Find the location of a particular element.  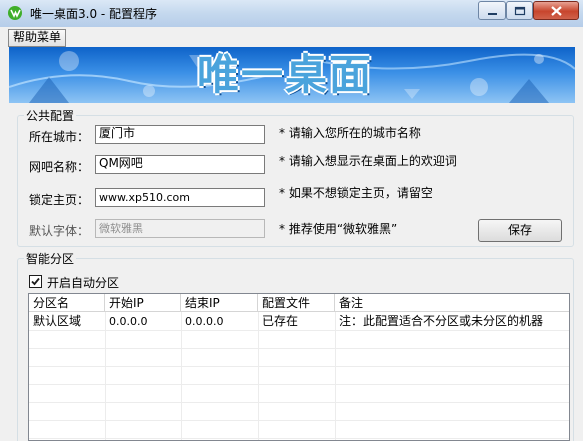

banner: 唯一桌面 is located at coordinates (292, 75).